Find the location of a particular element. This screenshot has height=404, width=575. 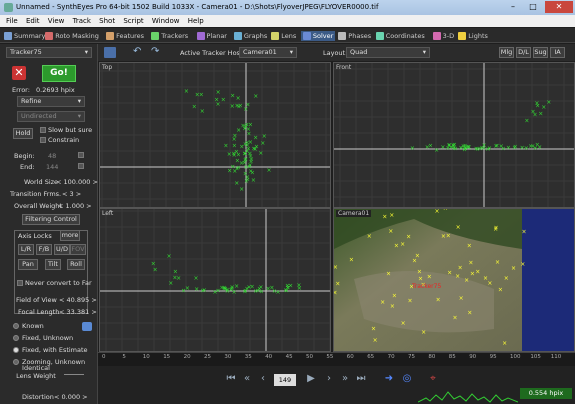

room-tab-3-d: 3-D is located at coordinates (443, 36).